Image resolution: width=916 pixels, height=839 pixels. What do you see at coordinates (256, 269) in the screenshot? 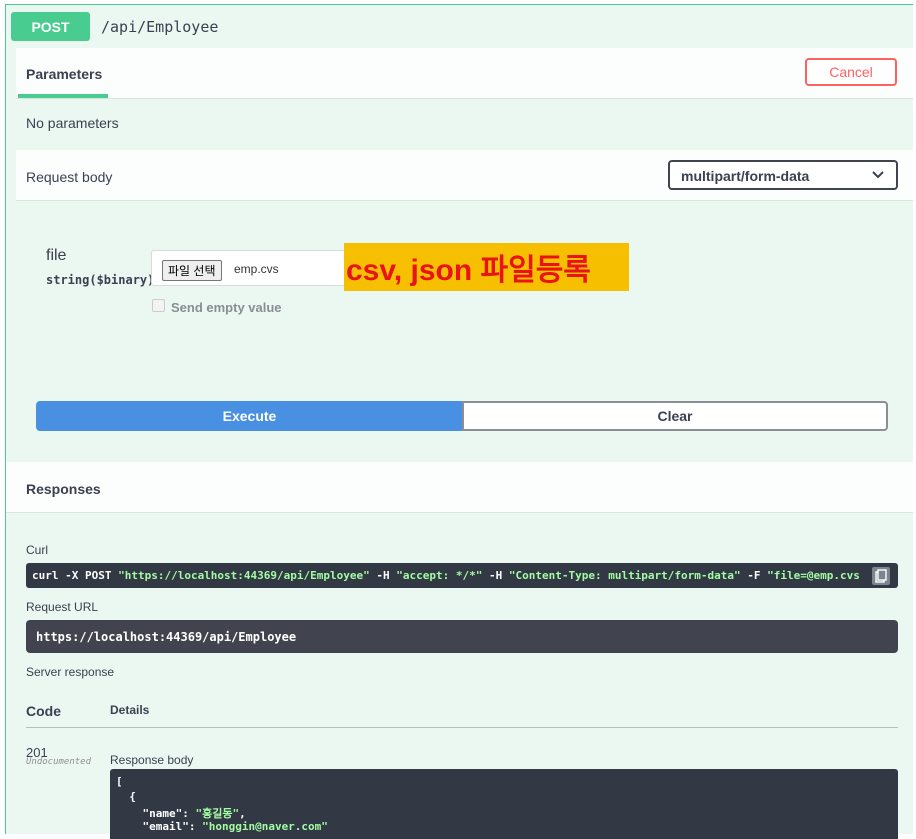
I see `selected-file-name: emp.cvs` at bounding box center [256, 269].